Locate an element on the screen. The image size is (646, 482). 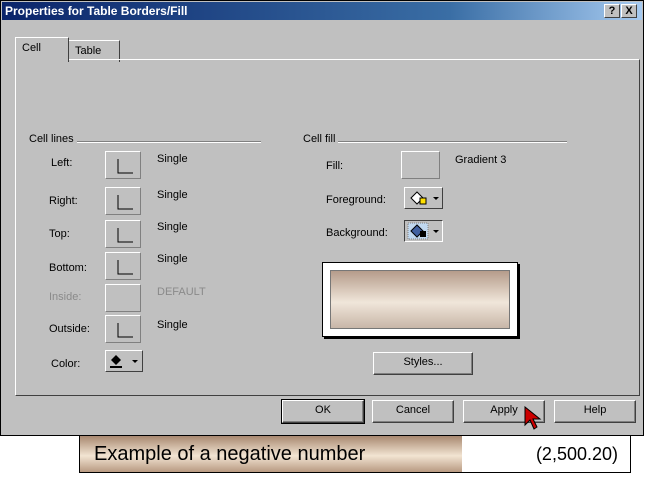
outside-value: Single is located at coordinates (172, 325).